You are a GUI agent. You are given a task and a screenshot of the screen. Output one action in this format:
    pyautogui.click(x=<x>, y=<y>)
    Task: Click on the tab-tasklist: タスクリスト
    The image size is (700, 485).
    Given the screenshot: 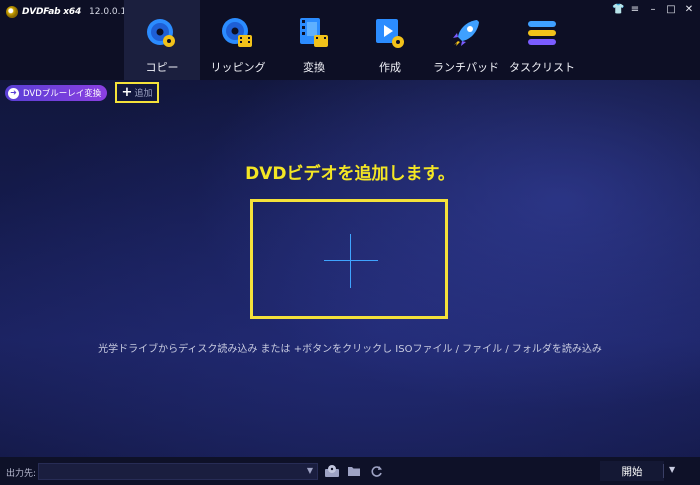 What is the action you would take?
    pyautogui.click(x=542, y=40)
    